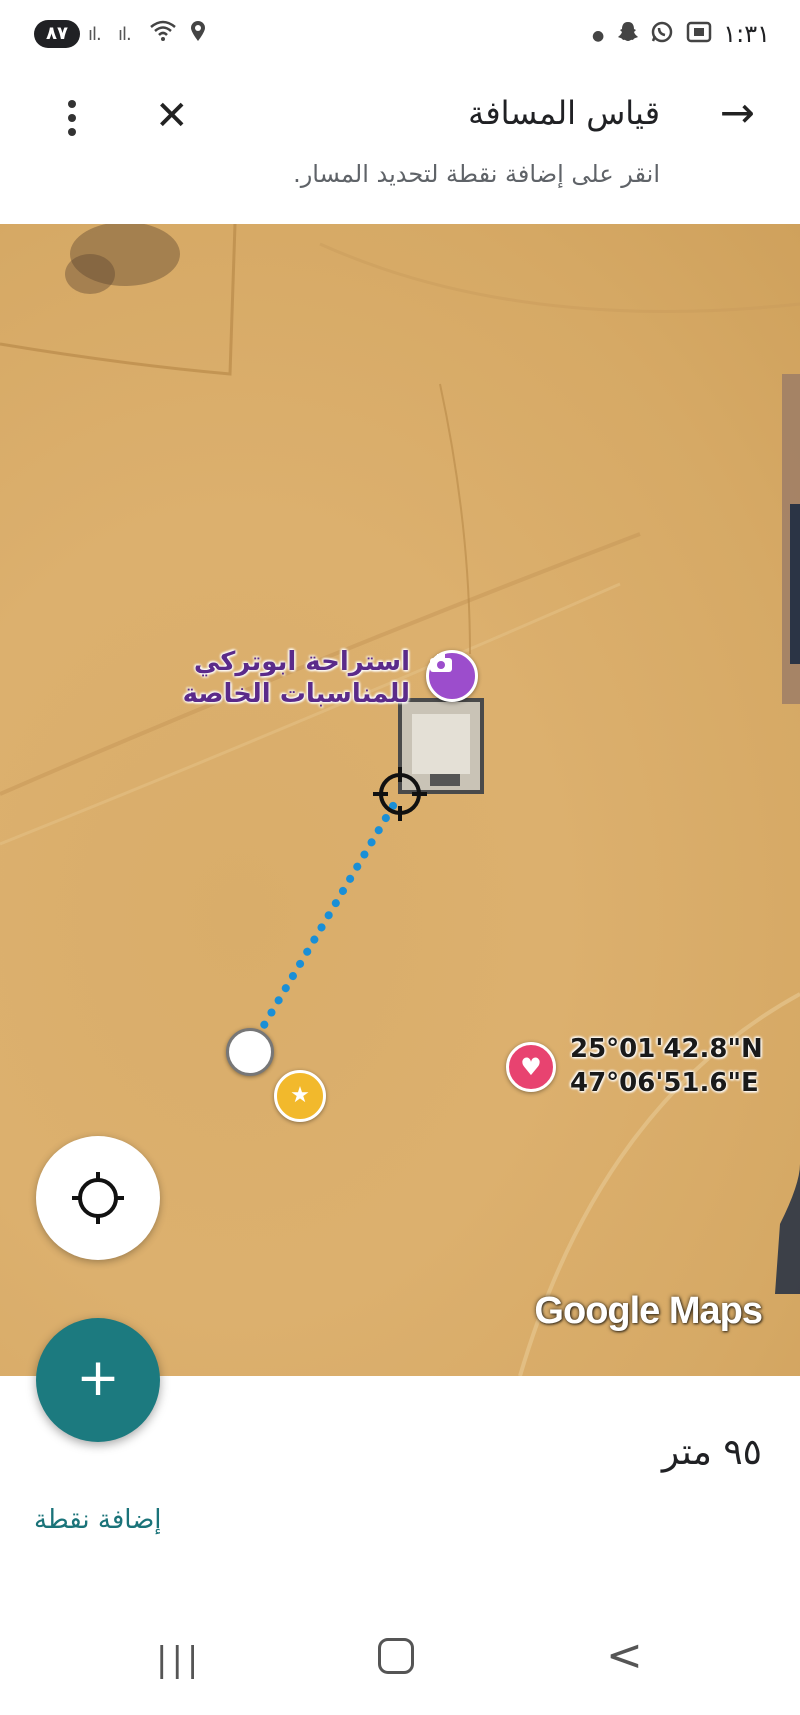 The image size is (800, 1715). I want to click on my-location-icon, so click(98, 1198).